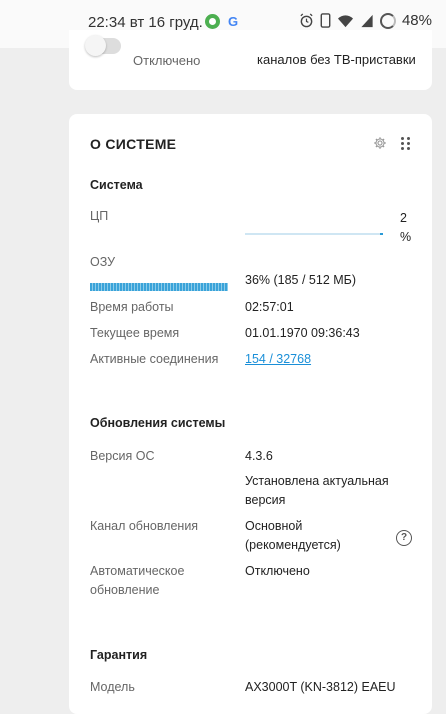 The image size is (446, 714). Describe the element at coordinates (317, 491) in the screenshot. I see `os-status: Установлена актуальная версия` at that location.